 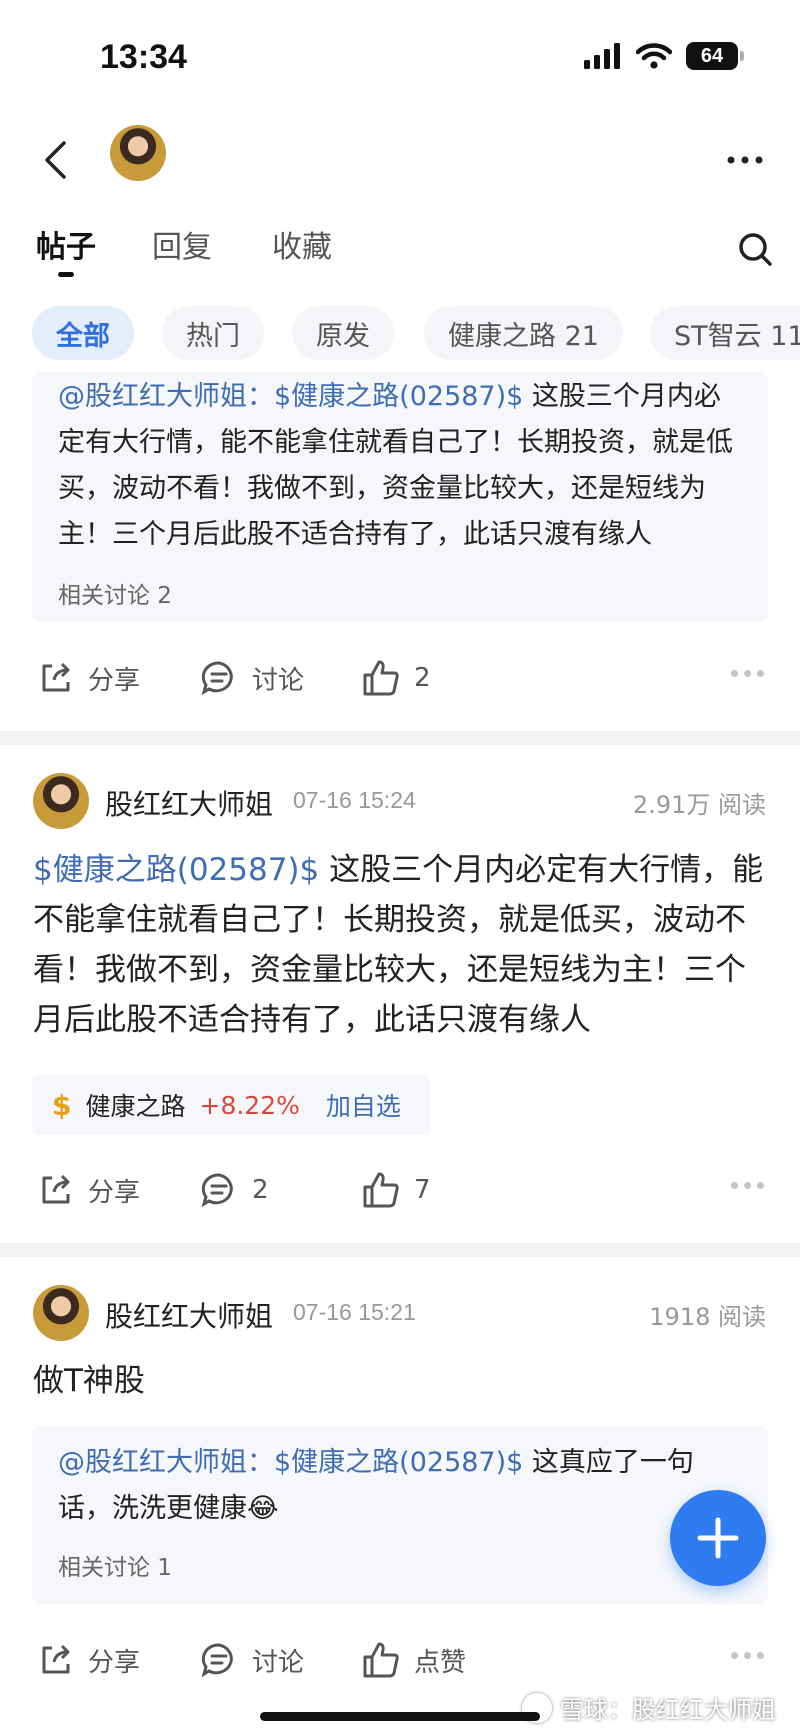 I want to click on like-button: 7, so click(x=396, y=1190).